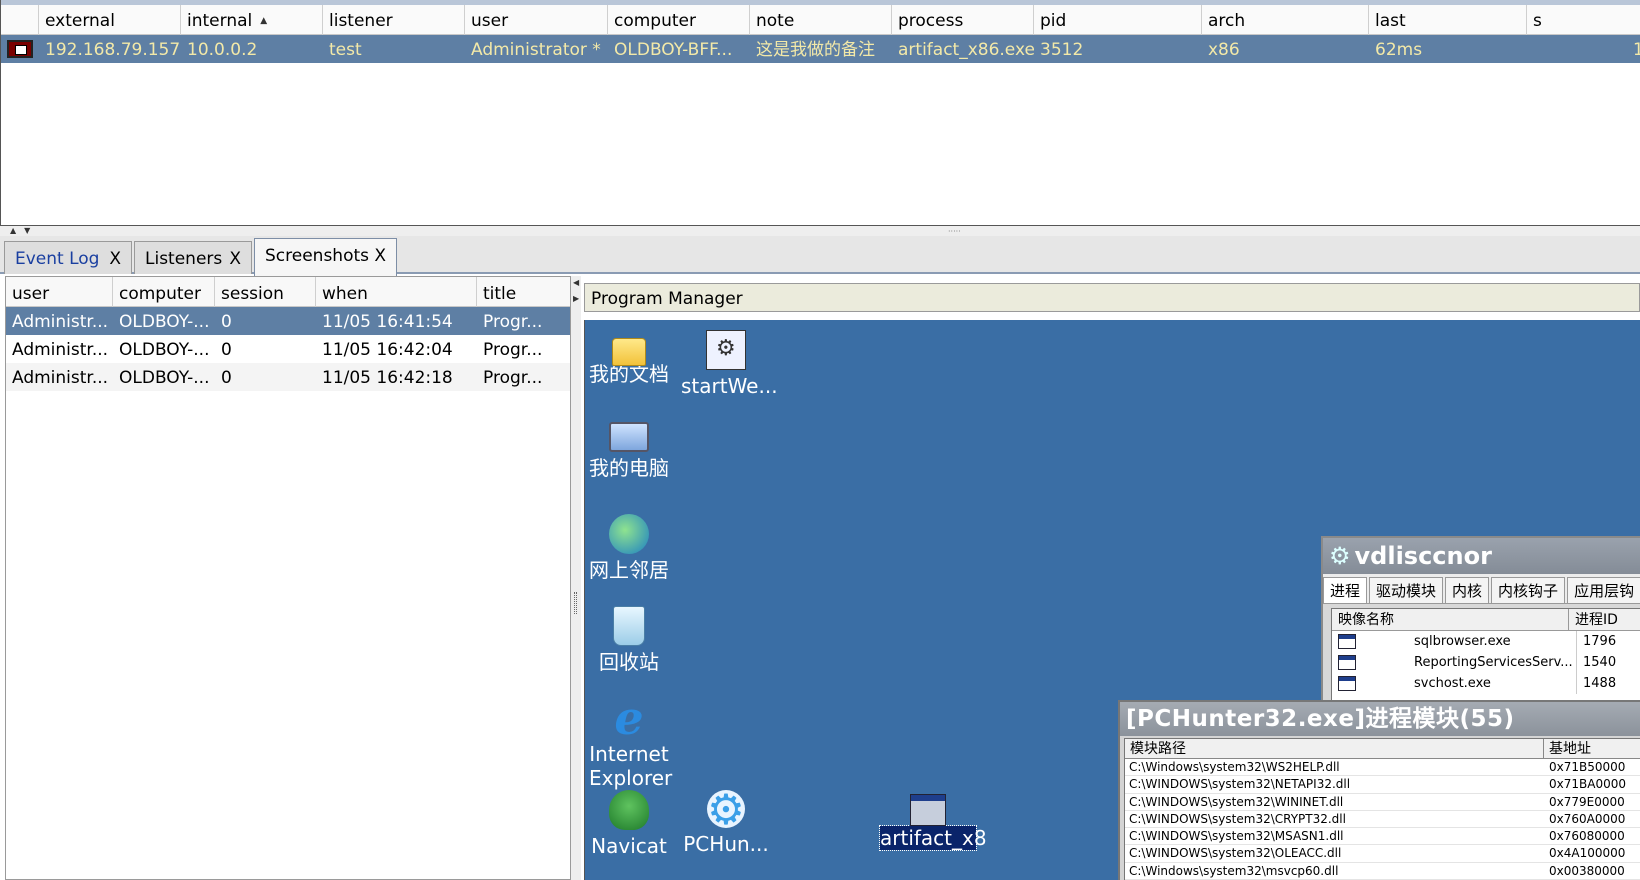 This screenshot has height=880, width=1640. I want to click on beacon-note: 这是我做的备注, so click(815, 50).